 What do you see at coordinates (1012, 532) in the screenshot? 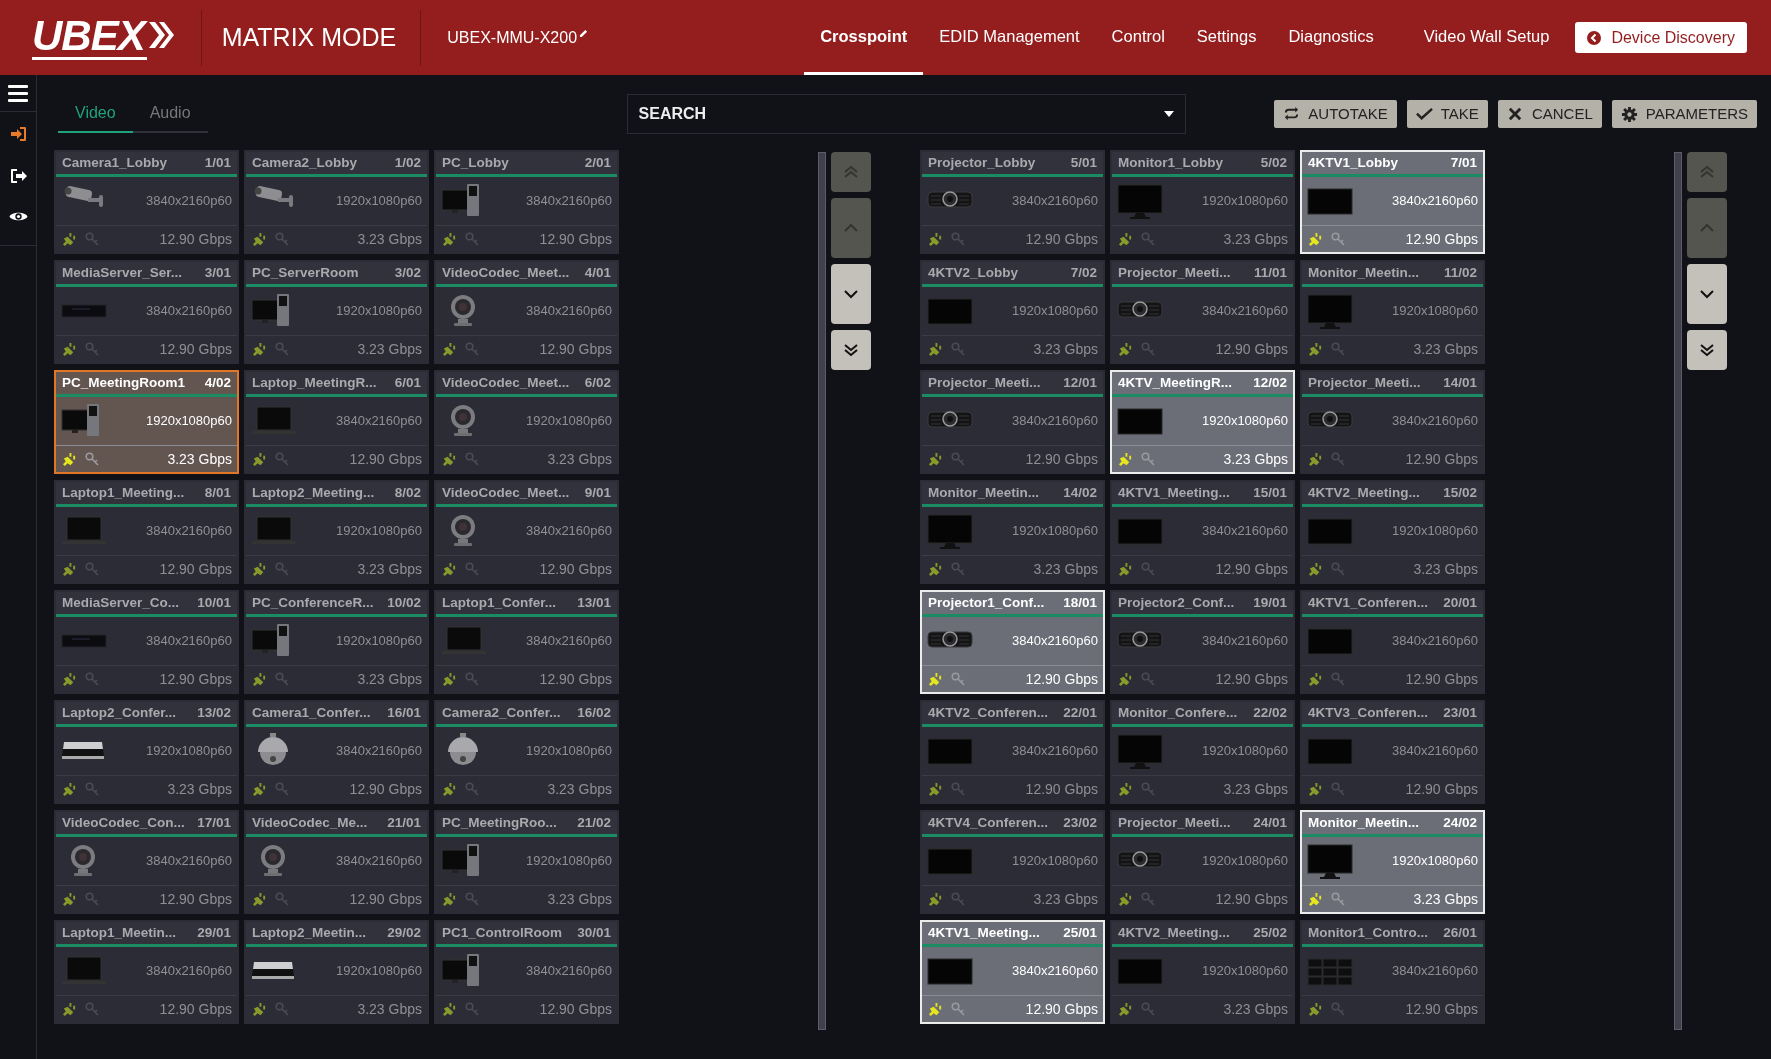
I see `destination-card: Monitor_Meetin... 14/02 1920x1080p60 3.23 Gbps` at bounding box center [1012, 532].